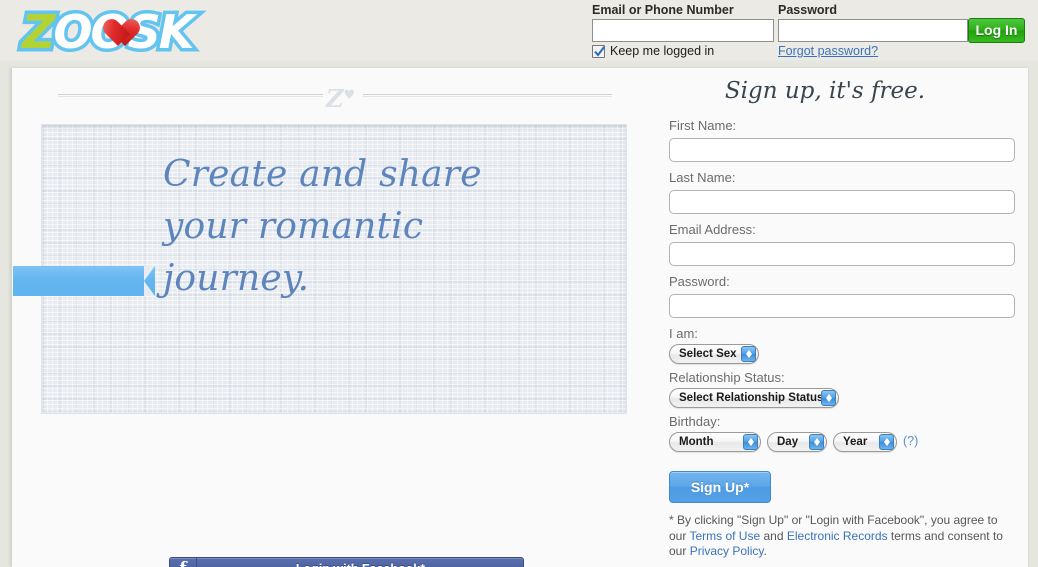  I want to click on checkmark-icon, so click(600, 51).